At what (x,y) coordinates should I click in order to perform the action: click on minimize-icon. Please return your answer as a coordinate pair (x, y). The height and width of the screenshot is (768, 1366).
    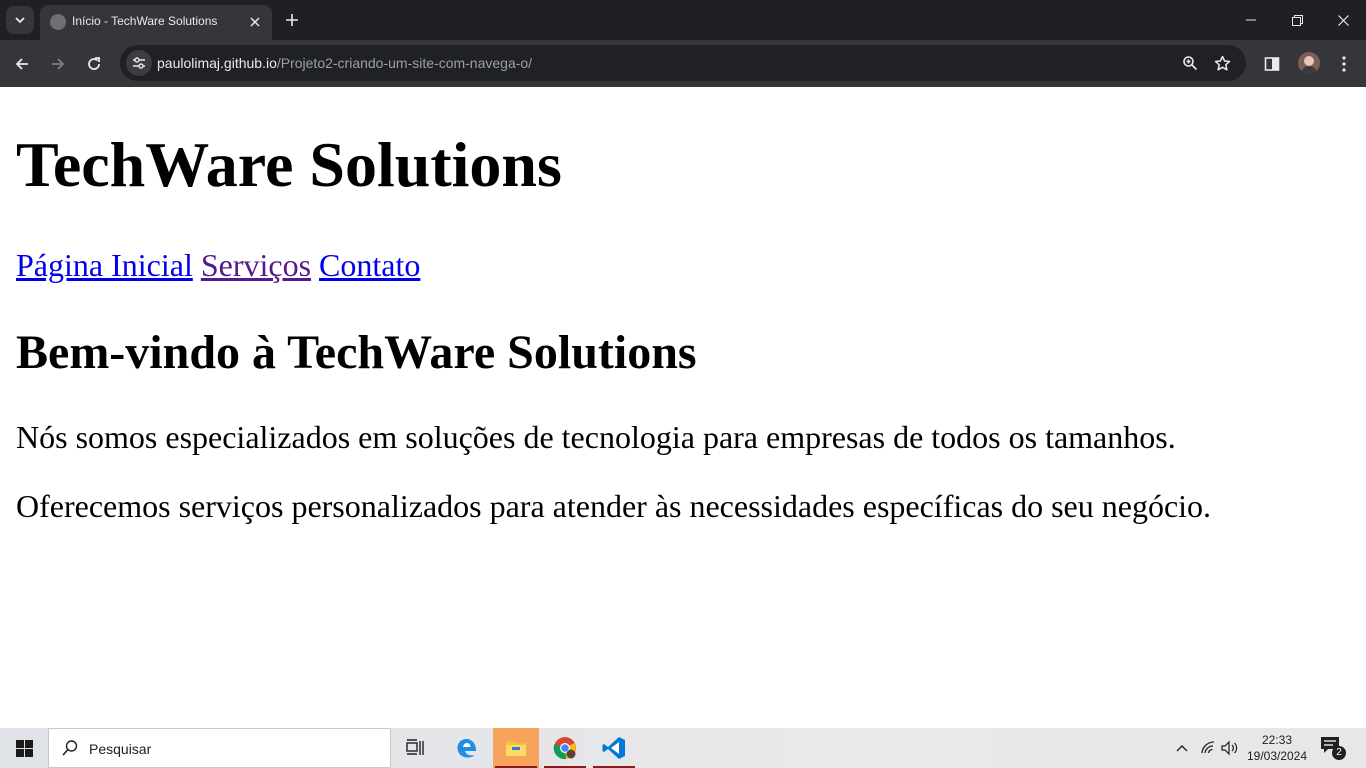
    Looking at the image, I should click on (1251, 20).